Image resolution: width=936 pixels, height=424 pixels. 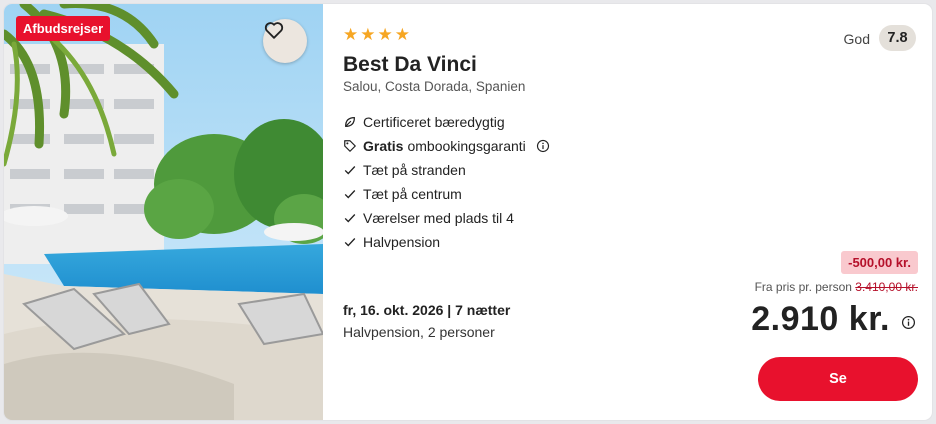 What do you see at coordinates (820, 319) in the screenshot?
I see `price: 2.910 kr.` at bounding box center [820, 319].